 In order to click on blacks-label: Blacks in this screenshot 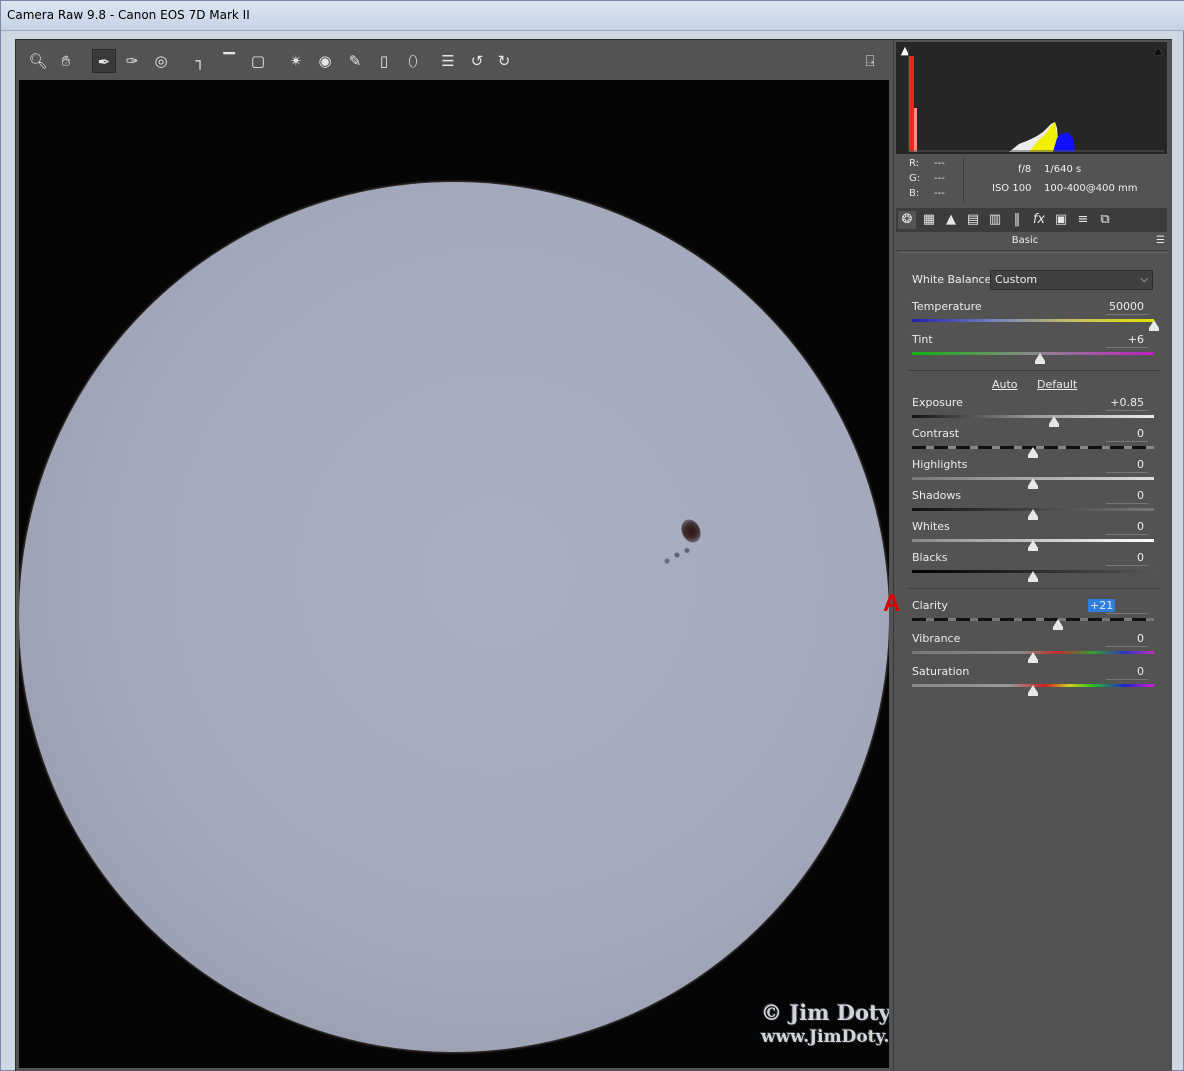, I will do `click(930, 557)`.